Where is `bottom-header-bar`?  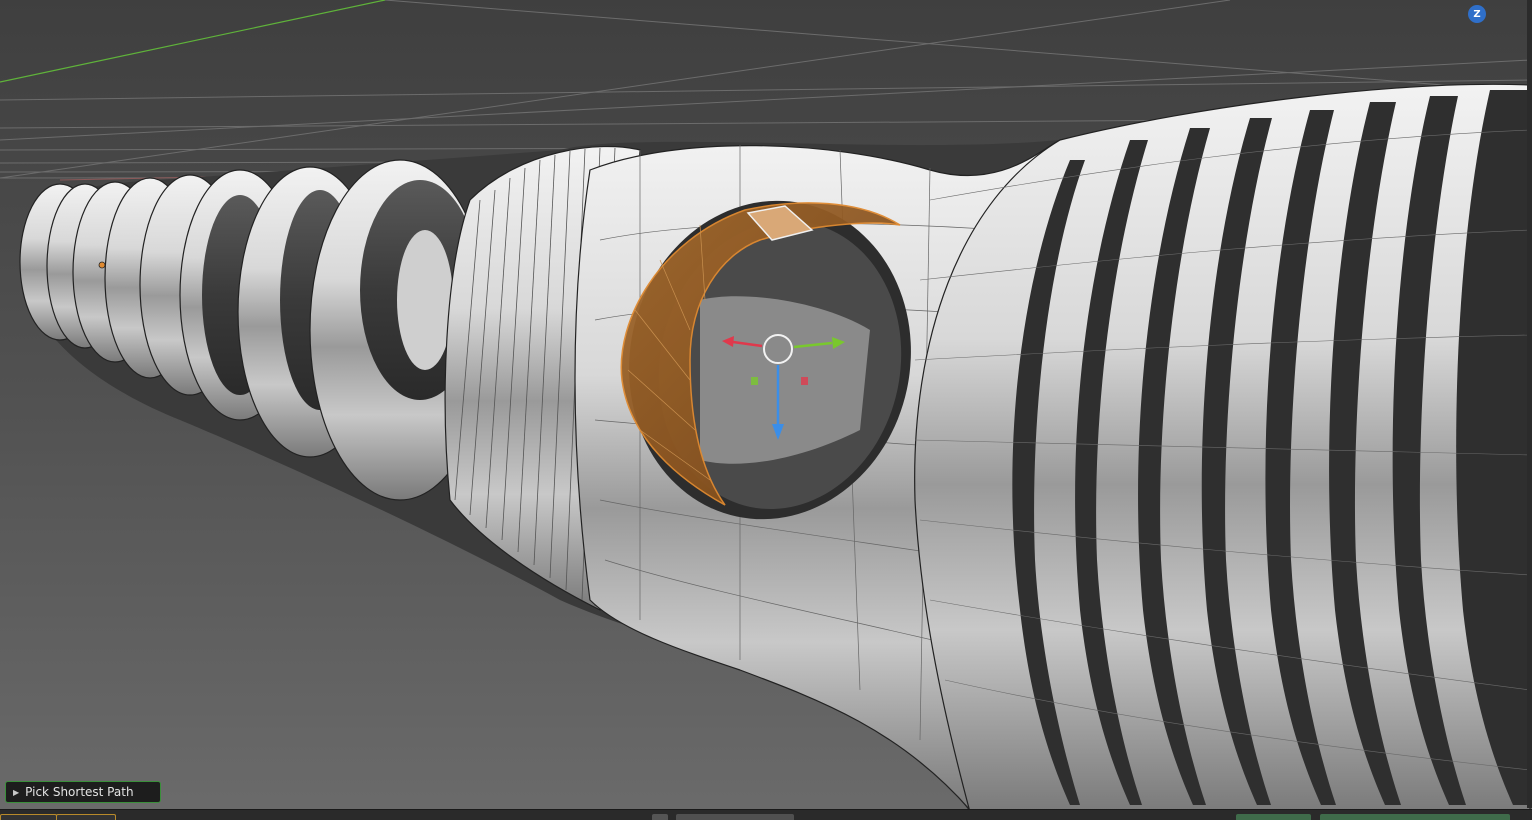 bottom-header-bar is located at coordinates (766, 814).